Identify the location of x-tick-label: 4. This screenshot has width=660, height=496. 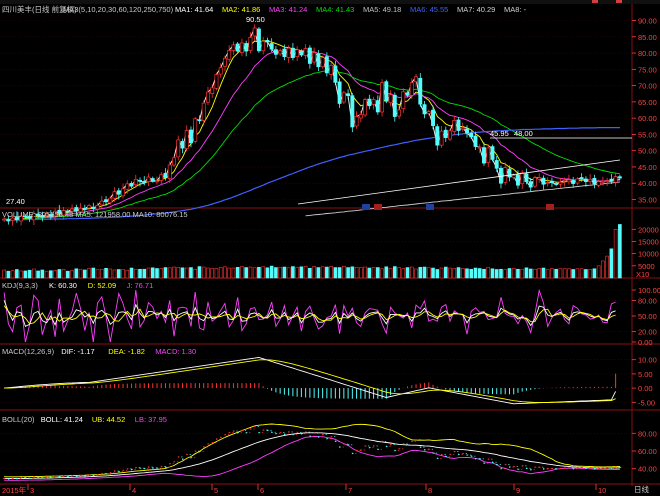
(134, 490).